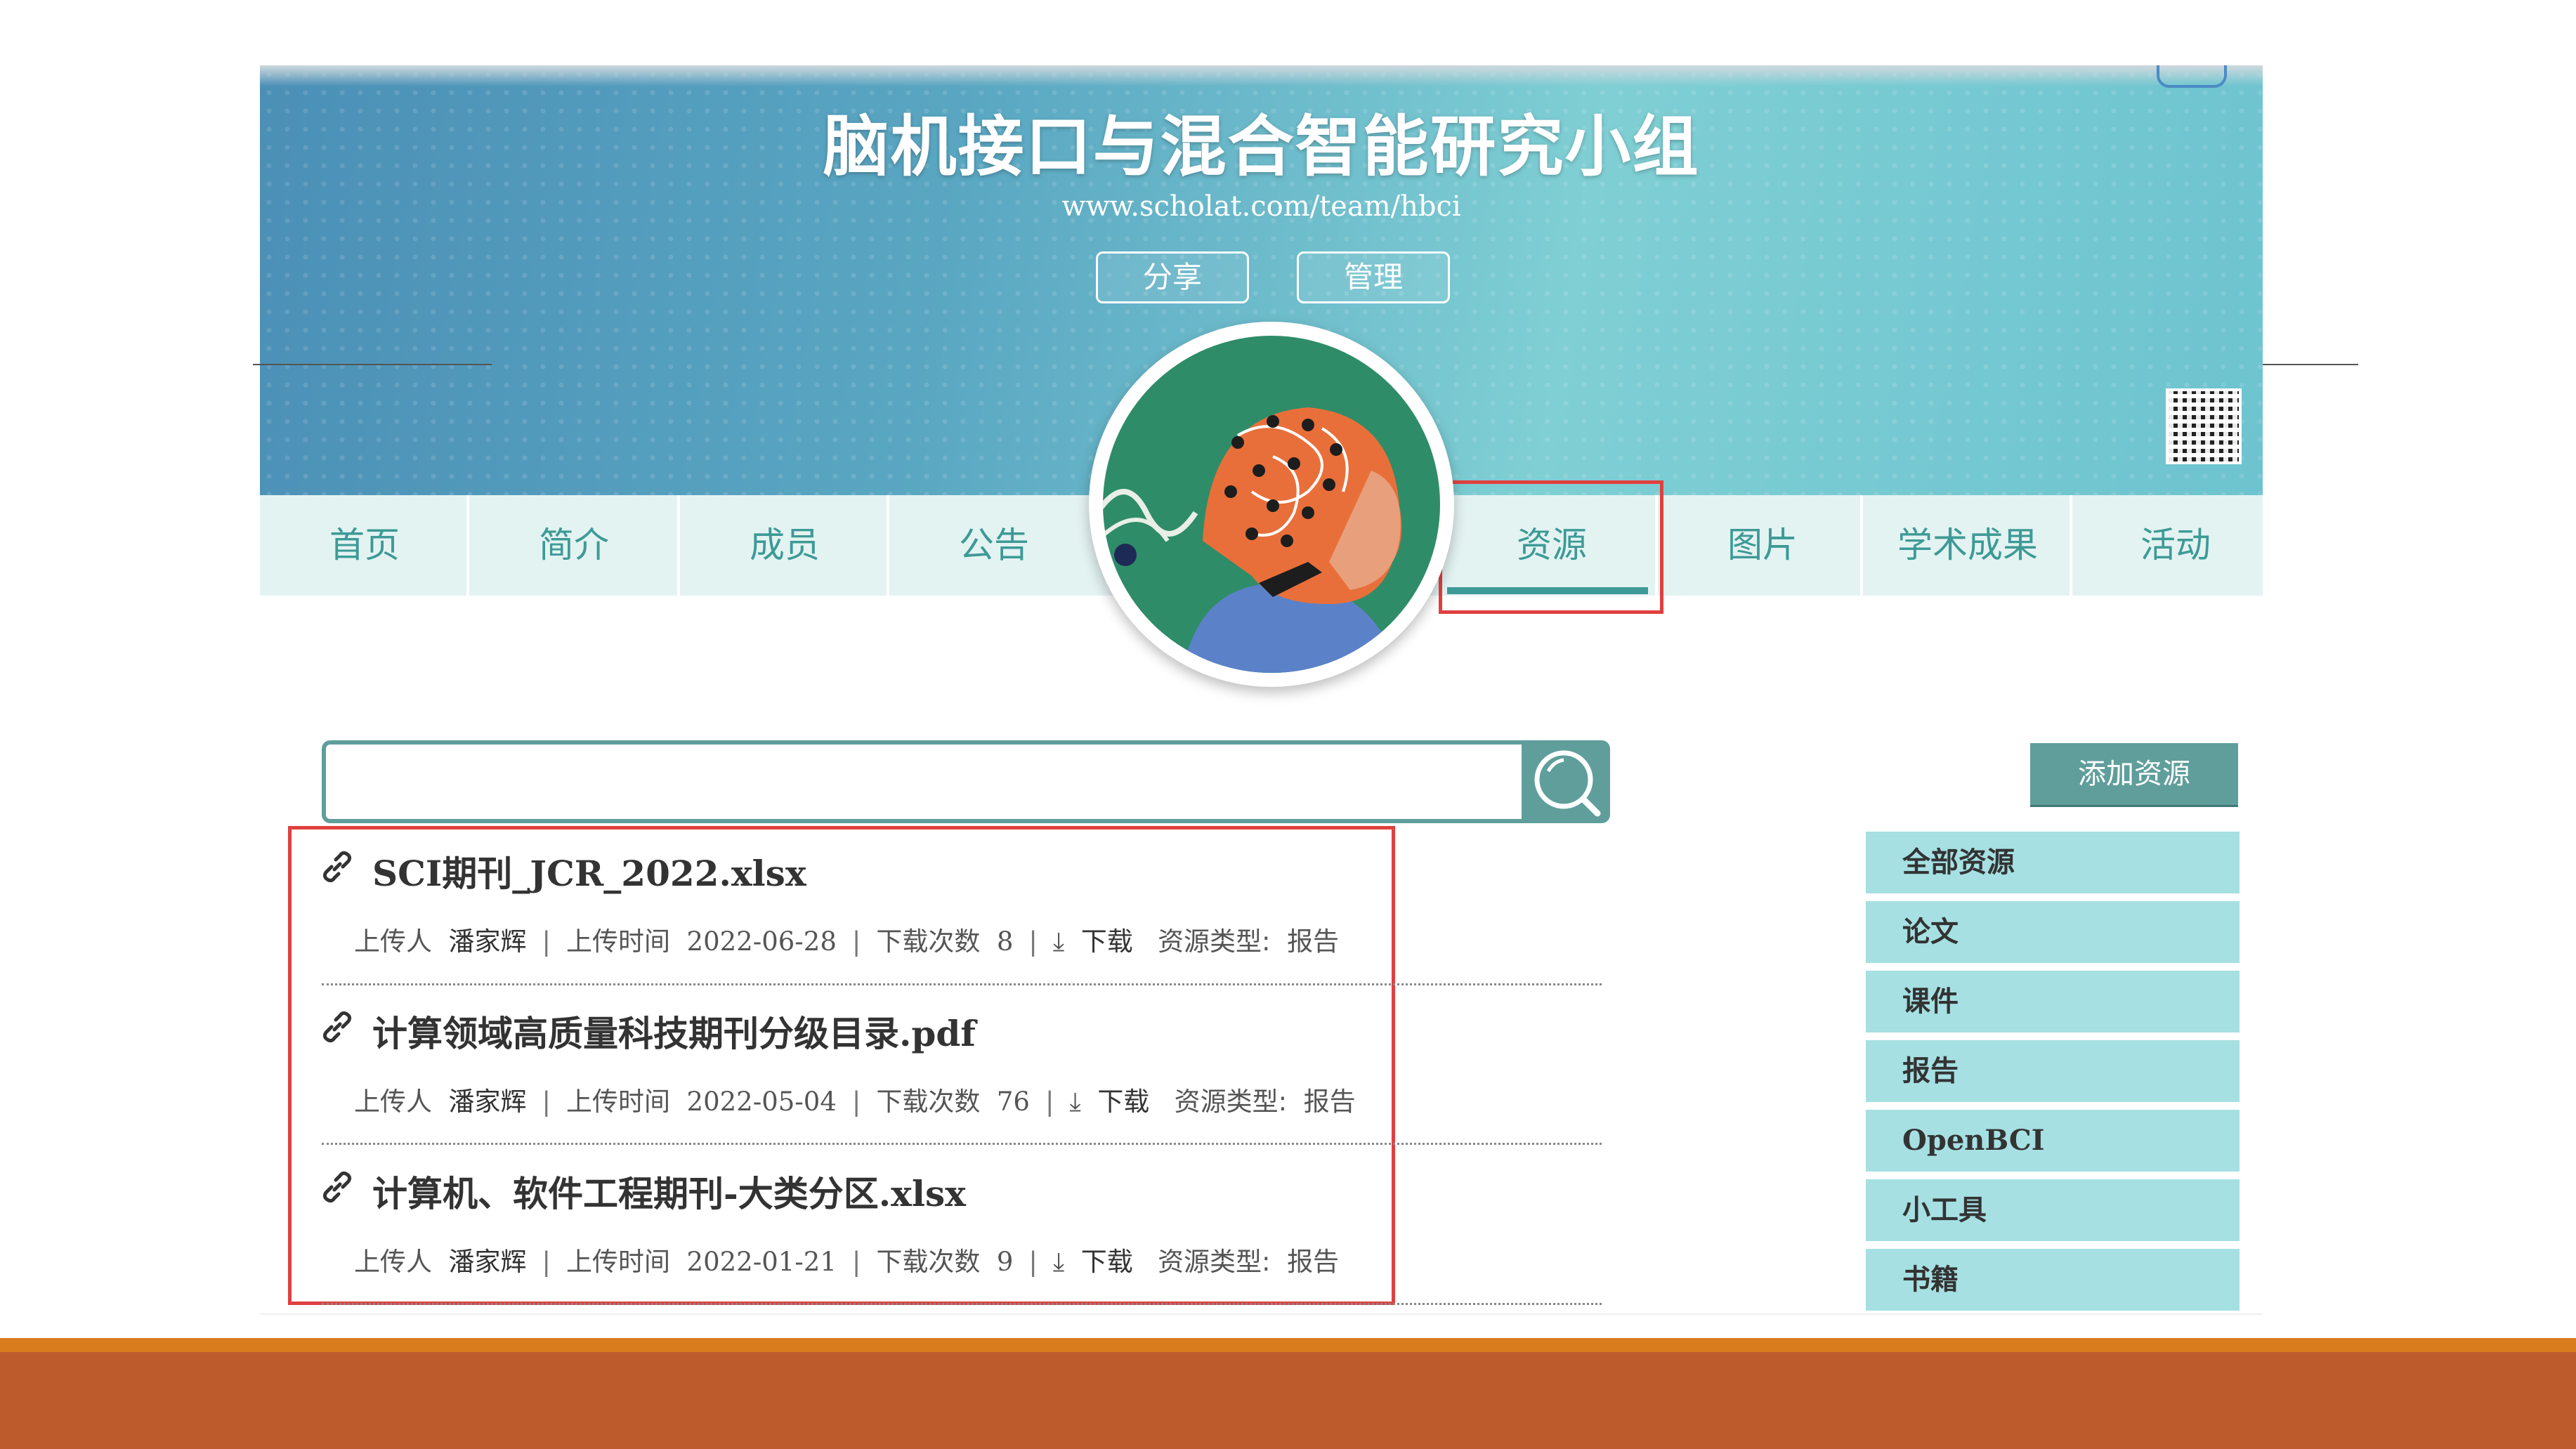  I want to click on qr-code-icon, so click(2204, 426).